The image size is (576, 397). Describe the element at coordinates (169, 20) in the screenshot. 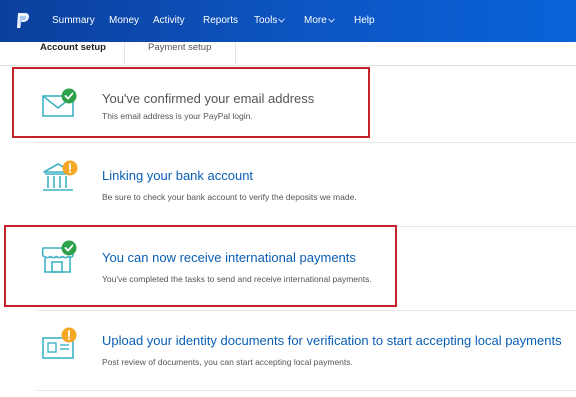

I see `nav-activity: Activity` at that location.